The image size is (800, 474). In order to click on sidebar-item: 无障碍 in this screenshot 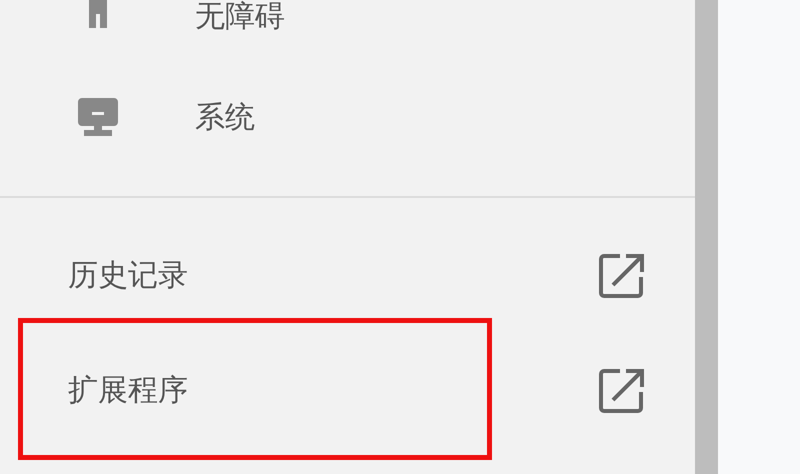, I will do `click(347, 18)`.